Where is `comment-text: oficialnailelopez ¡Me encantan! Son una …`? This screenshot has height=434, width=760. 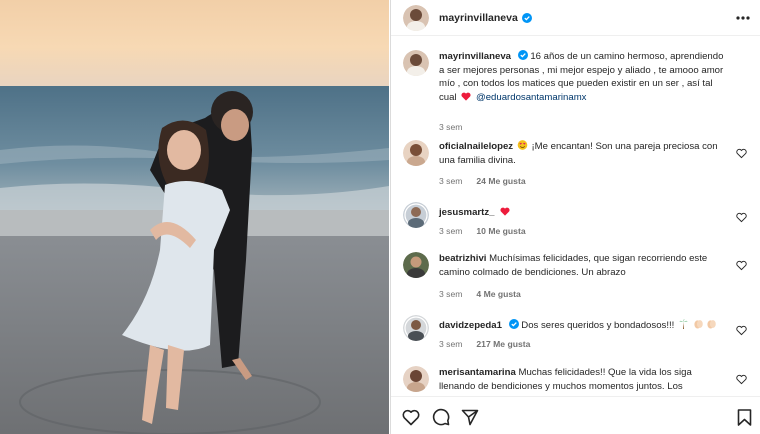
comment-text: oficialnailelopez ¡Me encantan! Son una … is located at coordinates (583, 153).